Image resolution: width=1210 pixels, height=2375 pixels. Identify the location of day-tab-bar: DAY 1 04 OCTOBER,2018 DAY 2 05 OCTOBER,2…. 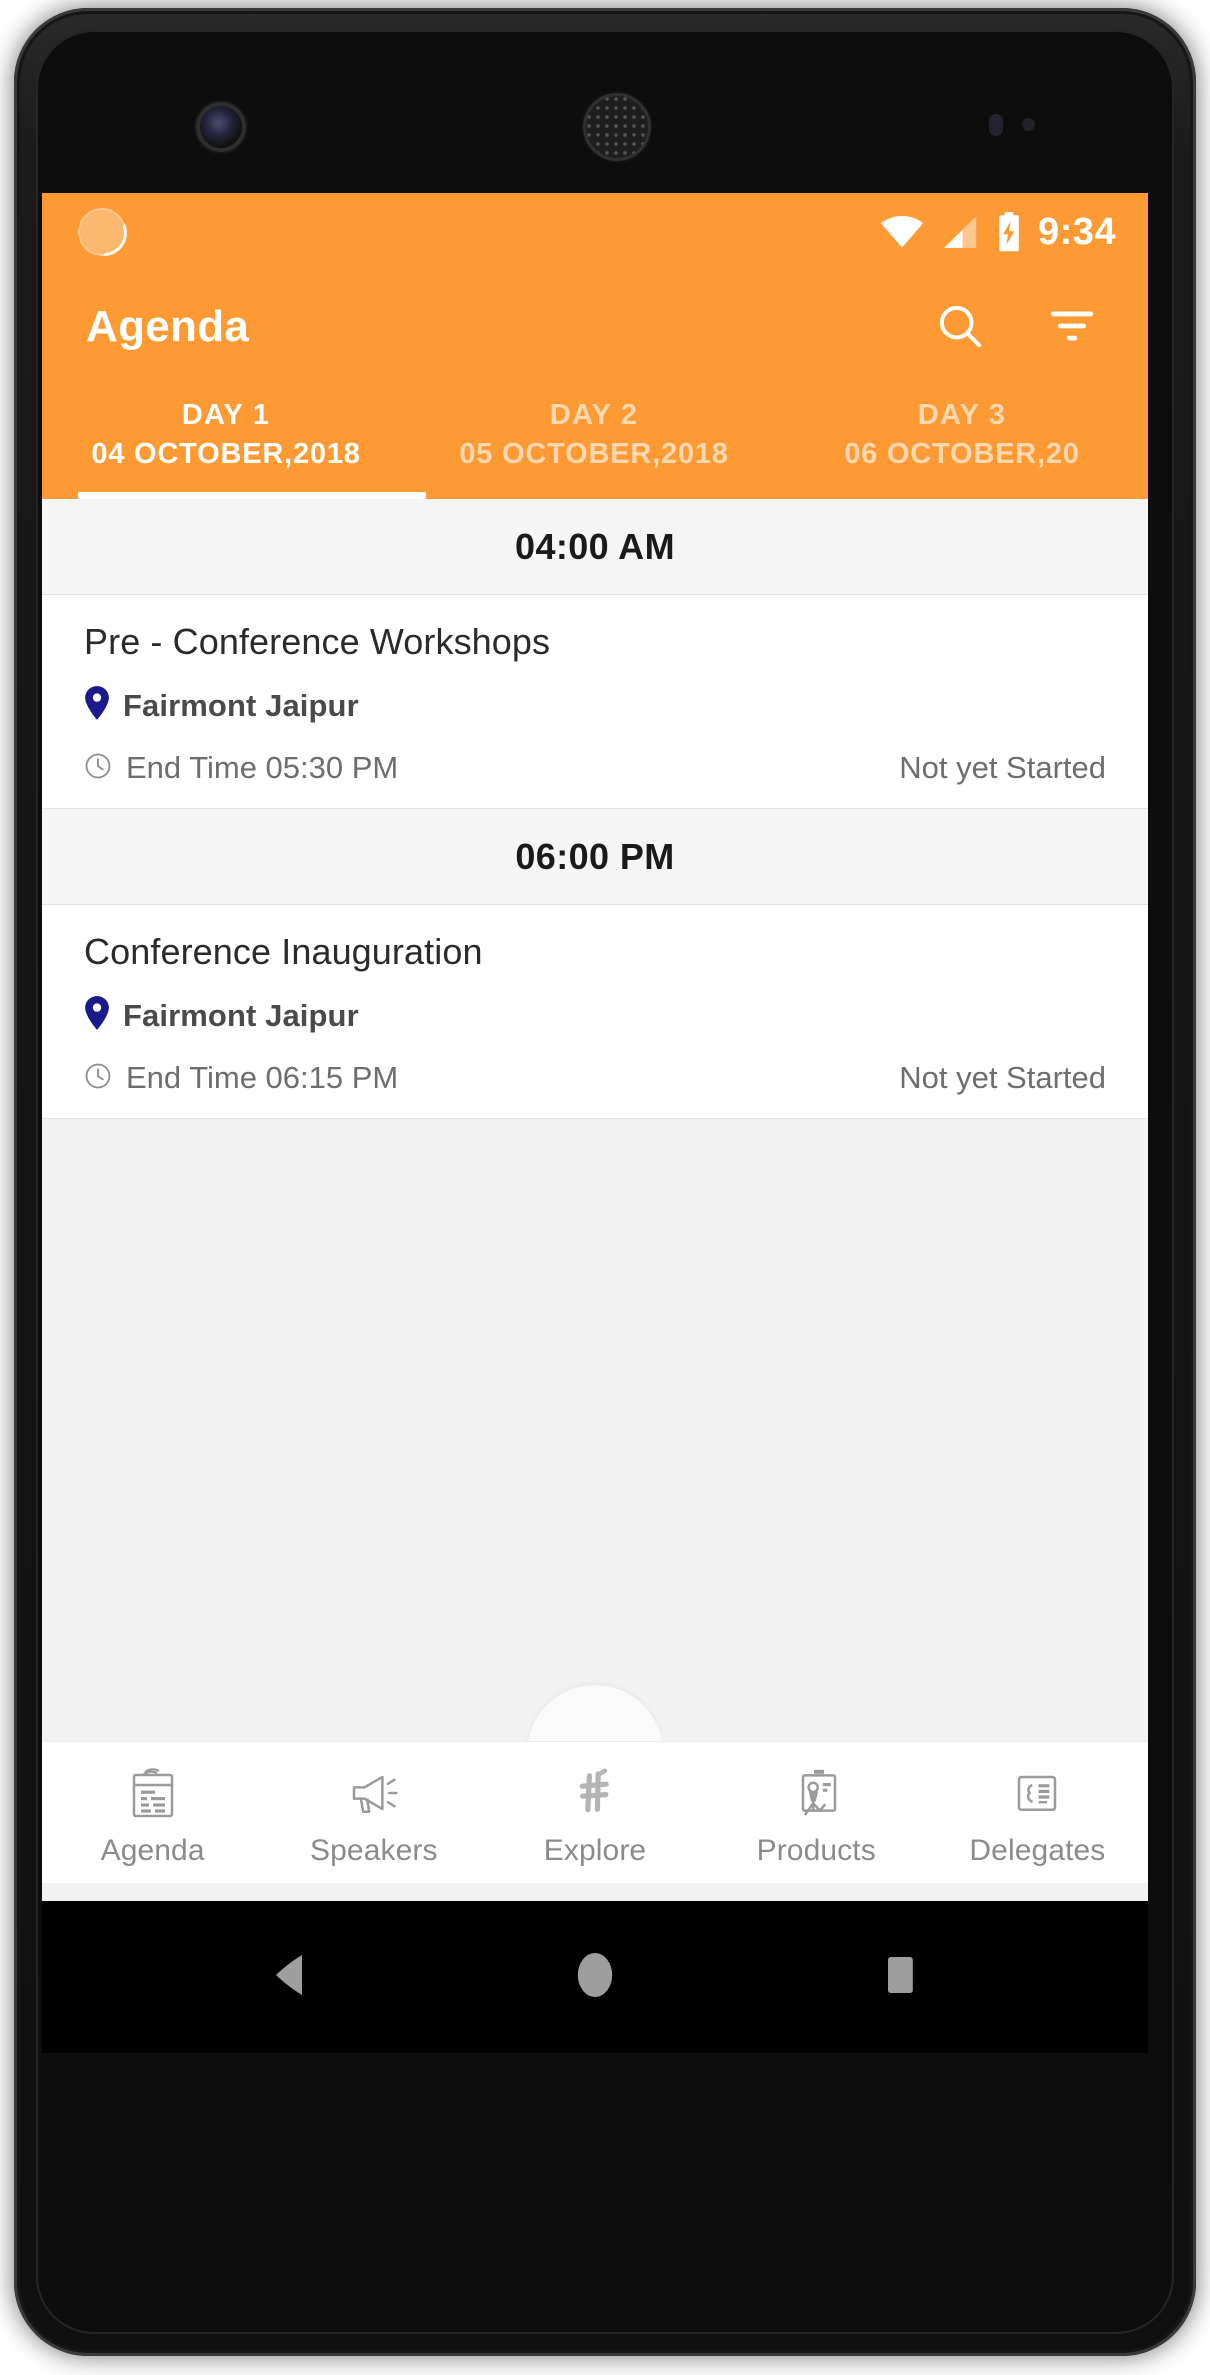
(595, 441).